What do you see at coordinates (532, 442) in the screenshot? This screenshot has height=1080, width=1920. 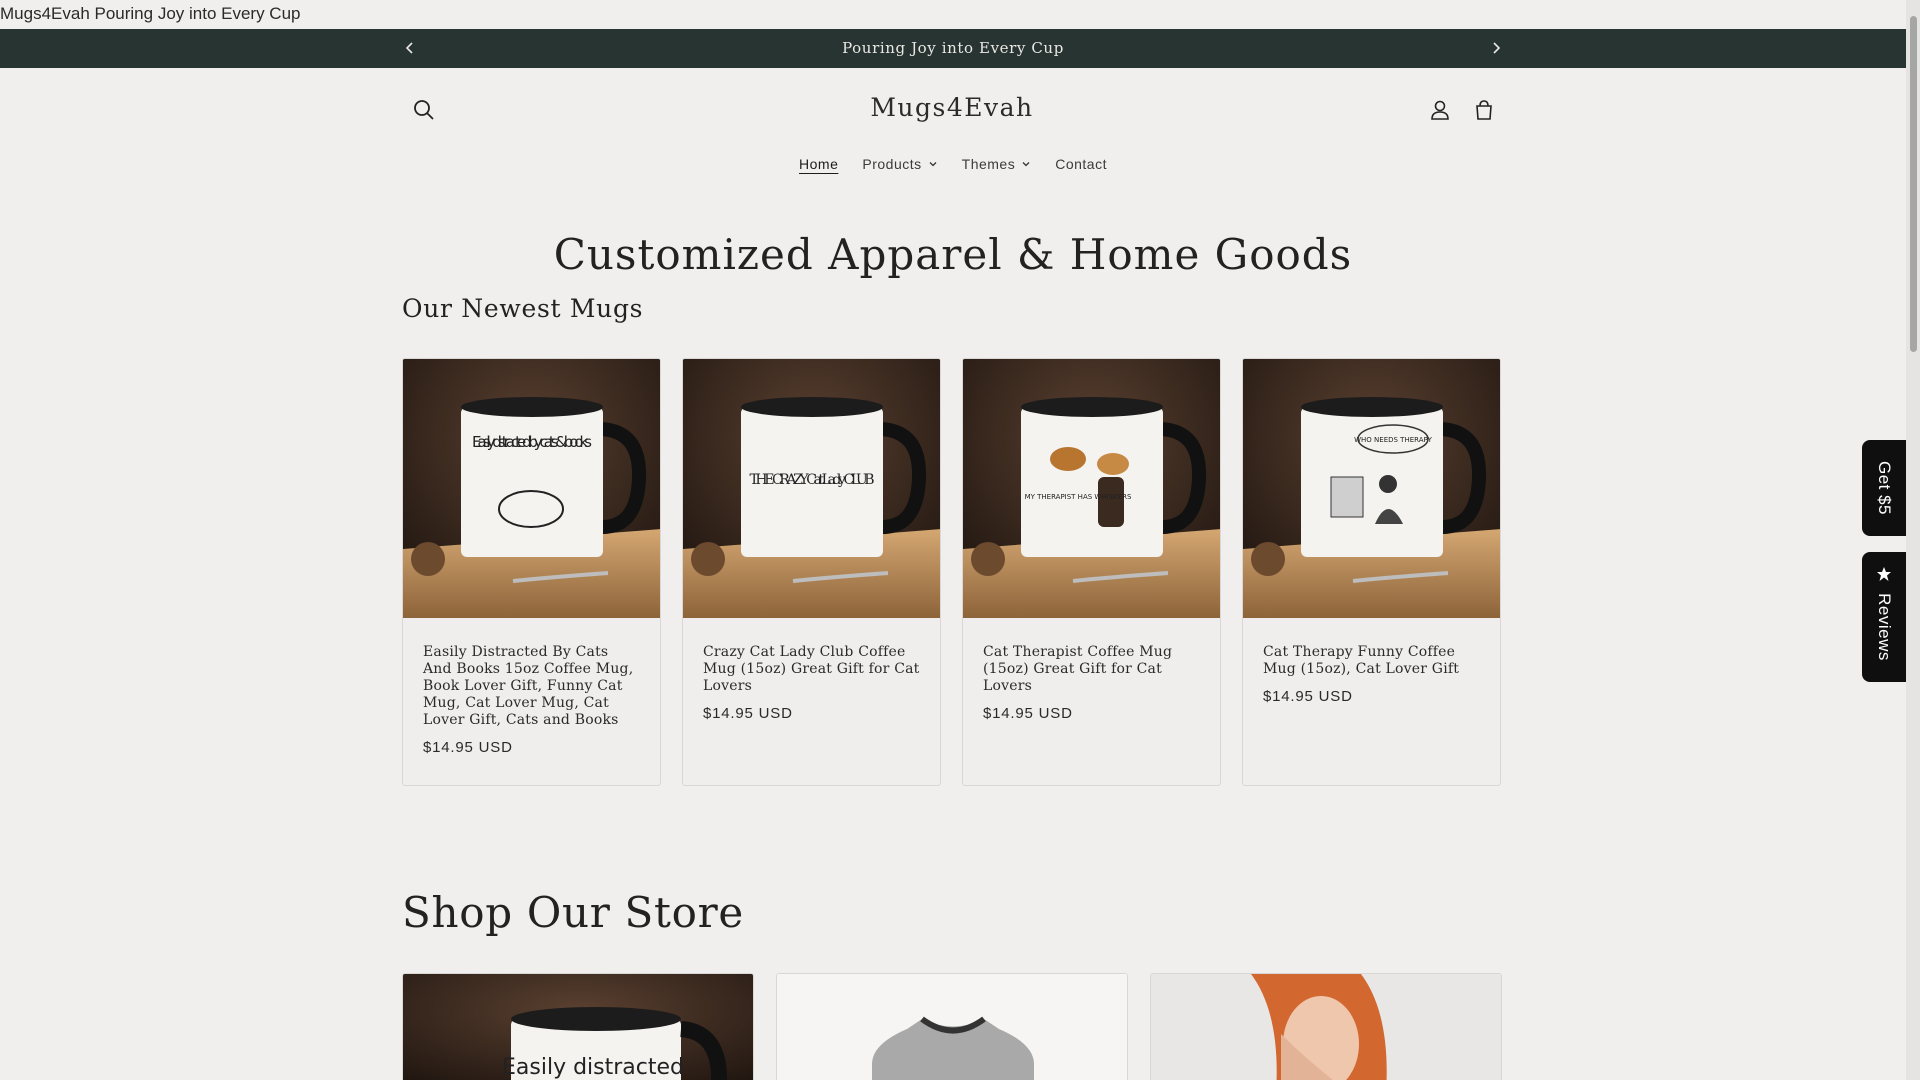 I see `mug-print-text: Easily distracted by cats & books` at bounding box center [532, 442].